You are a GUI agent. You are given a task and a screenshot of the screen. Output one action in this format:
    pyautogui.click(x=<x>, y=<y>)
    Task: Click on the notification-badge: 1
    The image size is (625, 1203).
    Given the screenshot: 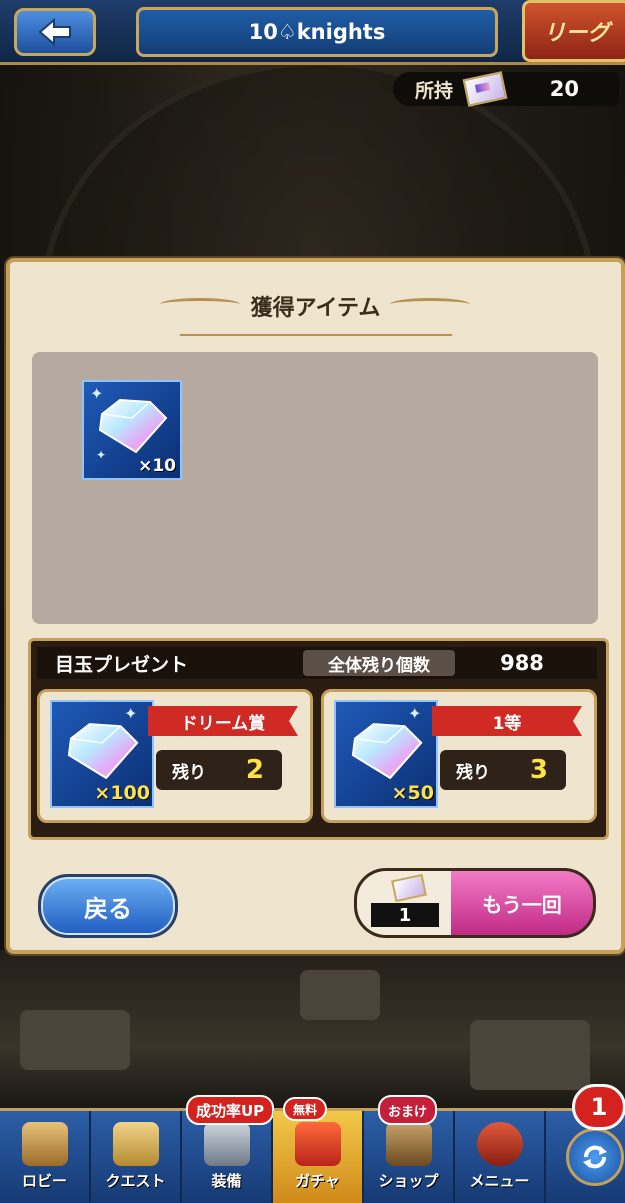 What is the action you would take?
    pyautogui.click(x=598, y=1107)
    